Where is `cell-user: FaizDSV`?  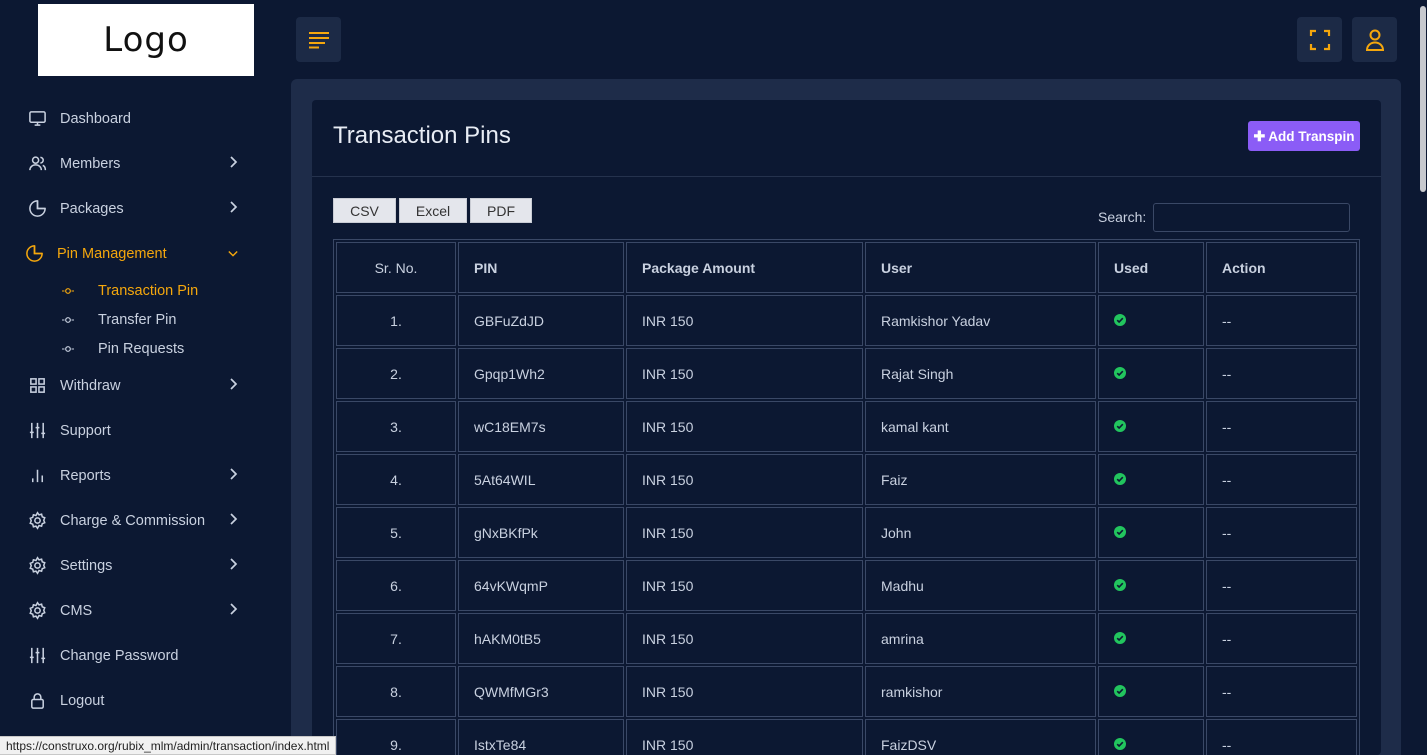
cell-user: FaizDSV is located at coordinates (980, 737).